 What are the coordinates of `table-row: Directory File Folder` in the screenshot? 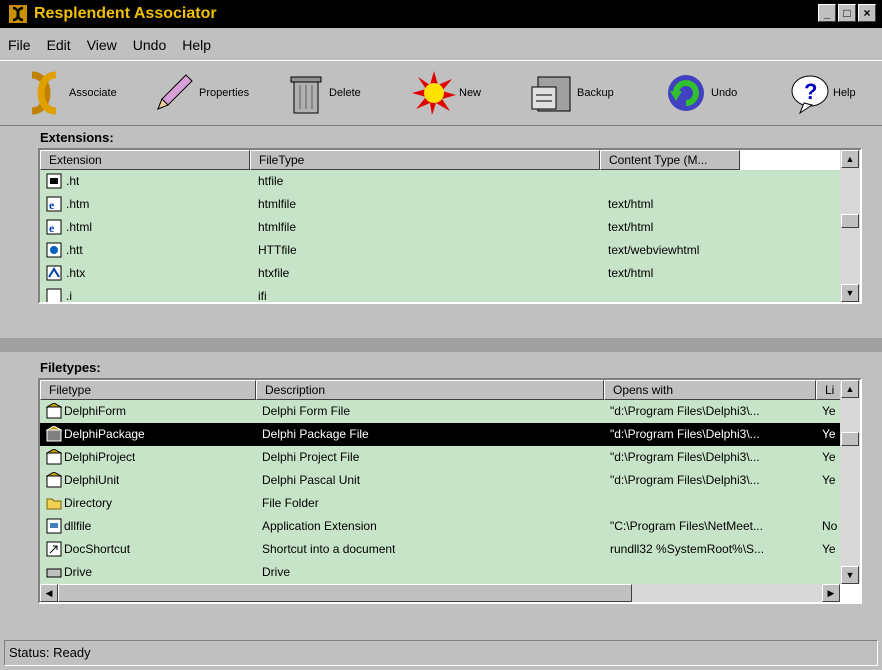 It's located at (440, 503).